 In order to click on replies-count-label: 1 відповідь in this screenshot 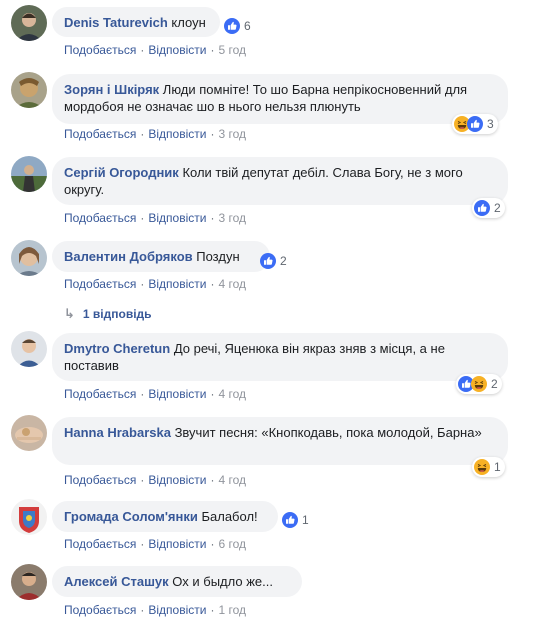, I will do `click(117, 314)`.